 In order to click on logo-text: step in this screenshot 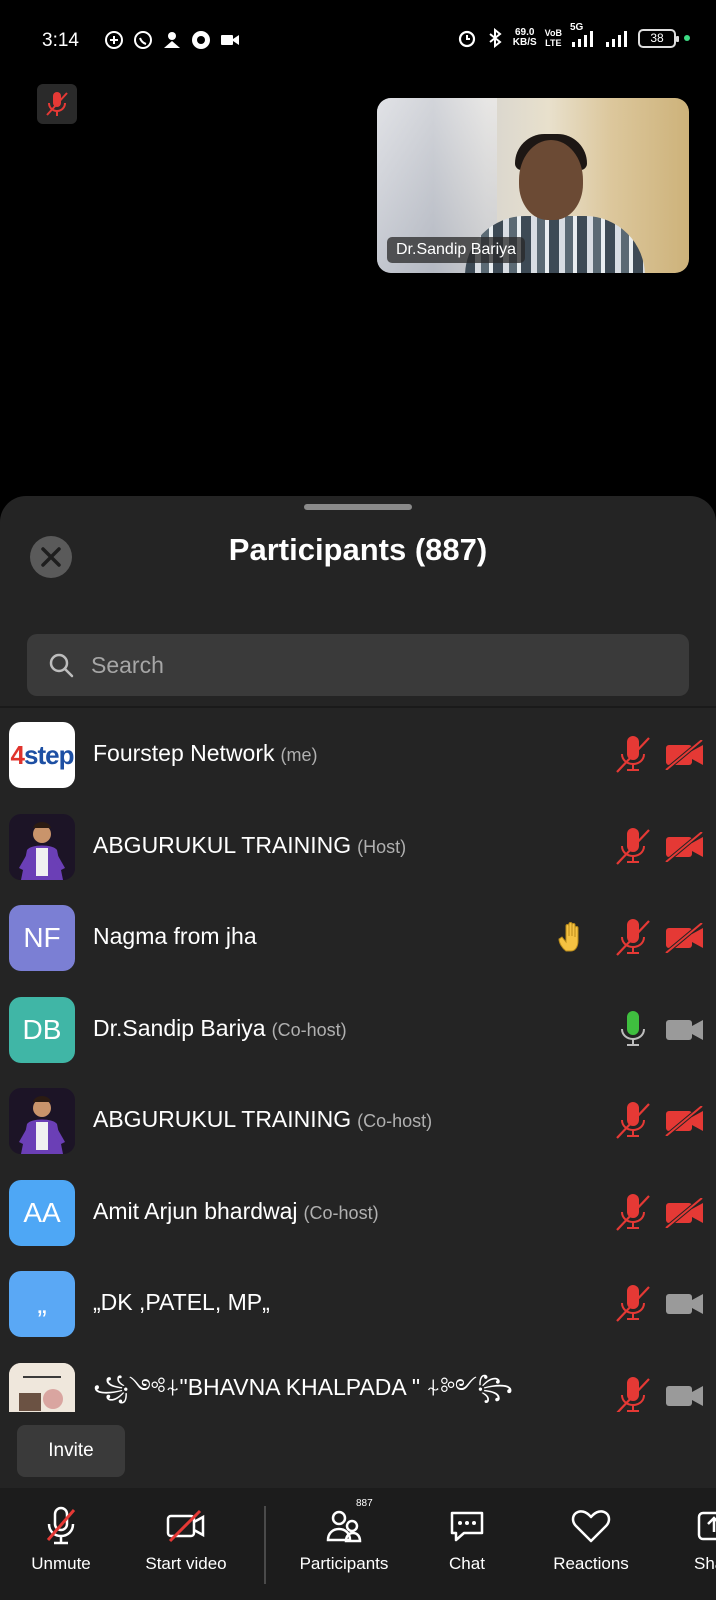, I will do `click(49, 754)`.